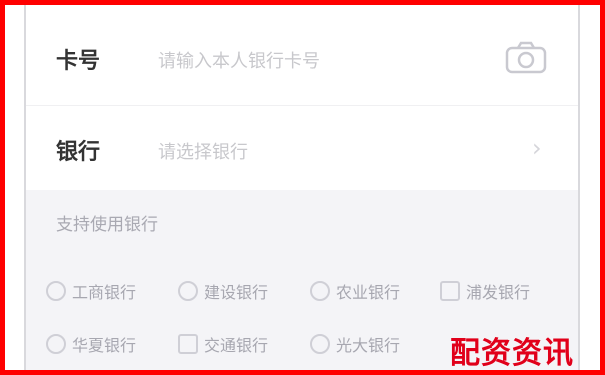 This screenshot has width=605, height=375. I want to click on bank-name: 交通银行, so click(236, 345).